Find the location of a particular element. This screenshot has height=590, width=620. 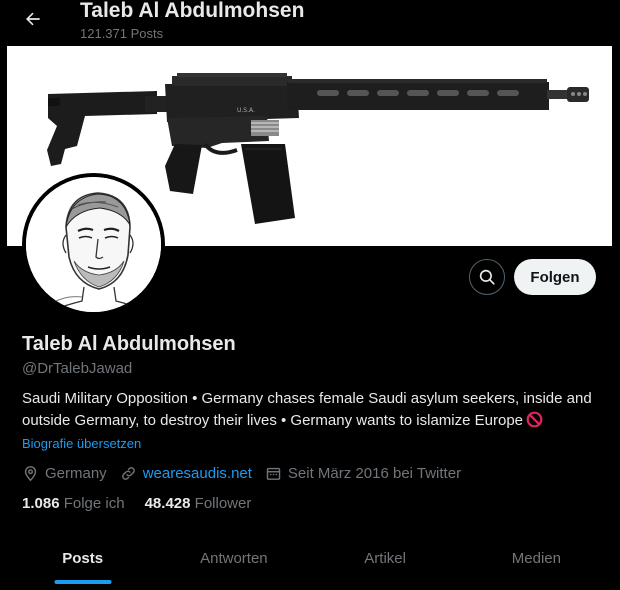

back-button is located at coordinates (33, 19).